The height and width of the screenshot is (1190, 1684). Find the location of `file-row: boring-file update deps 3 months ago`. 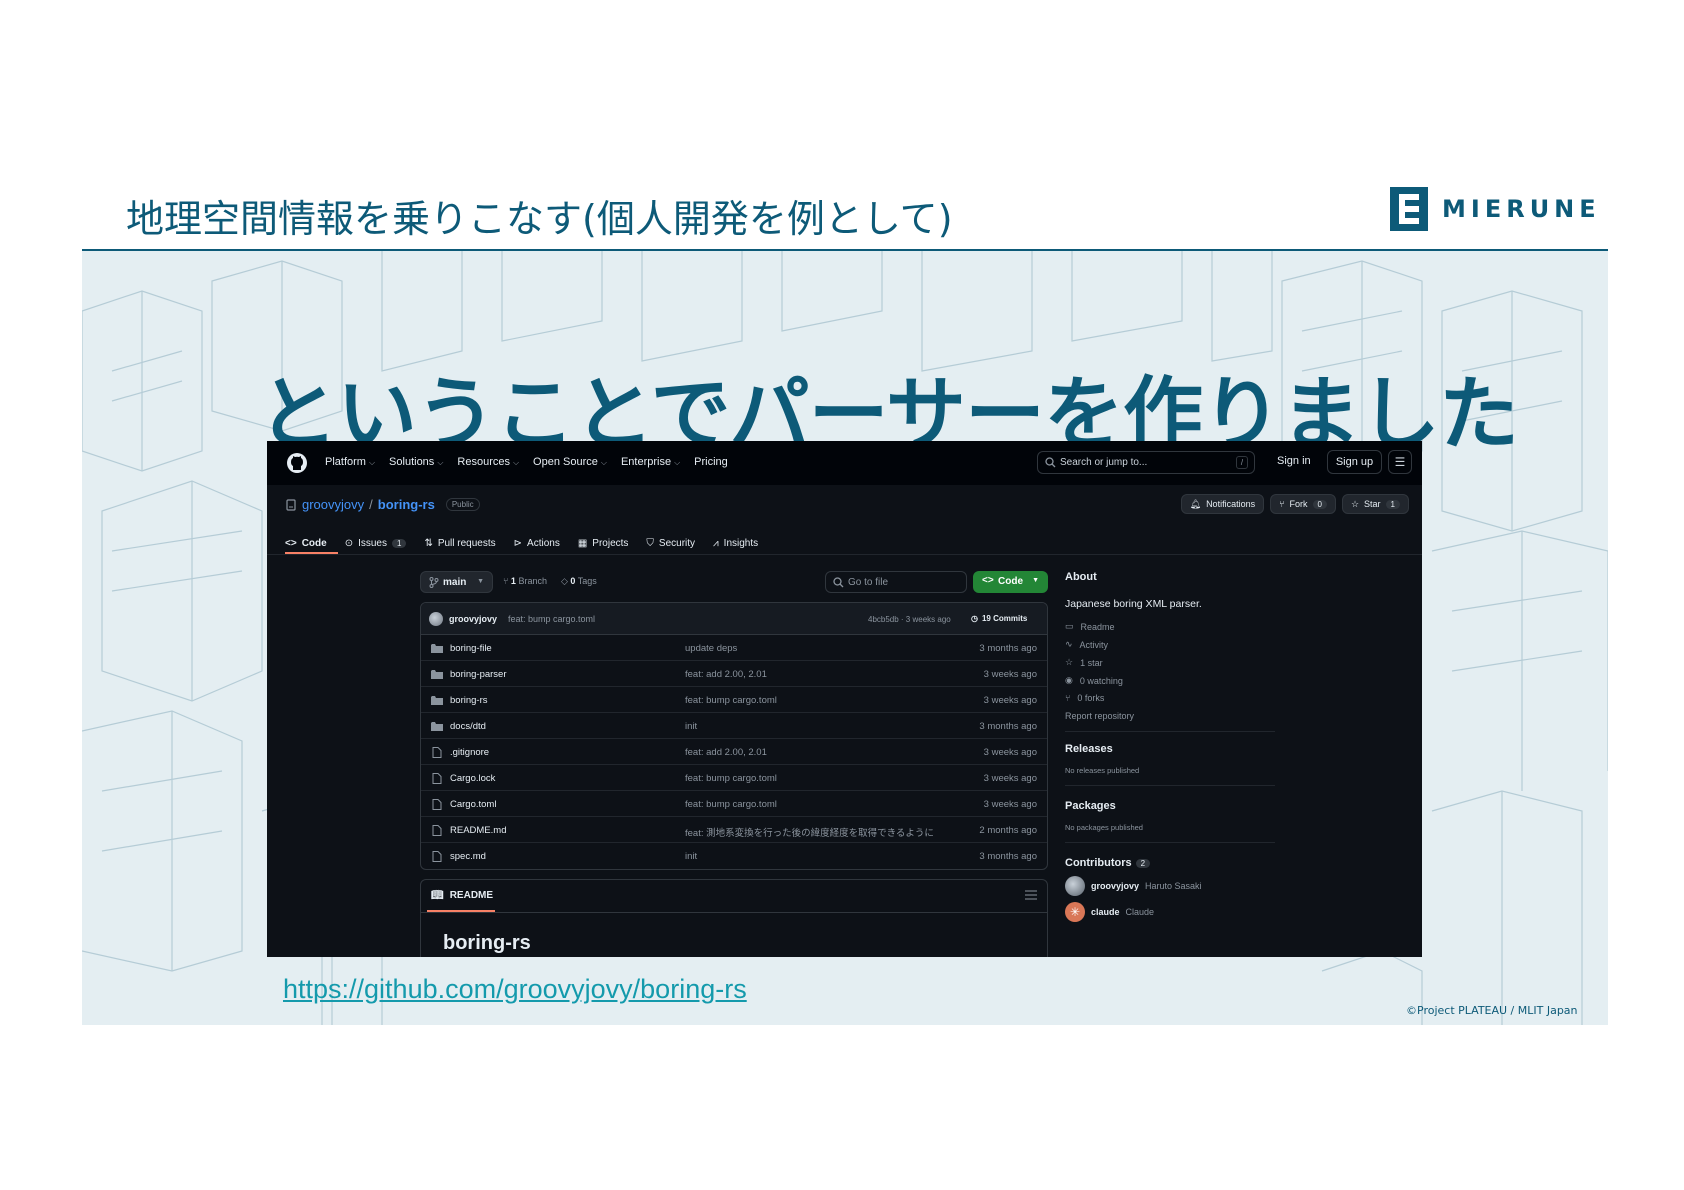

file-row: boring-file update deps 3 months ago is located at coordinates (734, 648).